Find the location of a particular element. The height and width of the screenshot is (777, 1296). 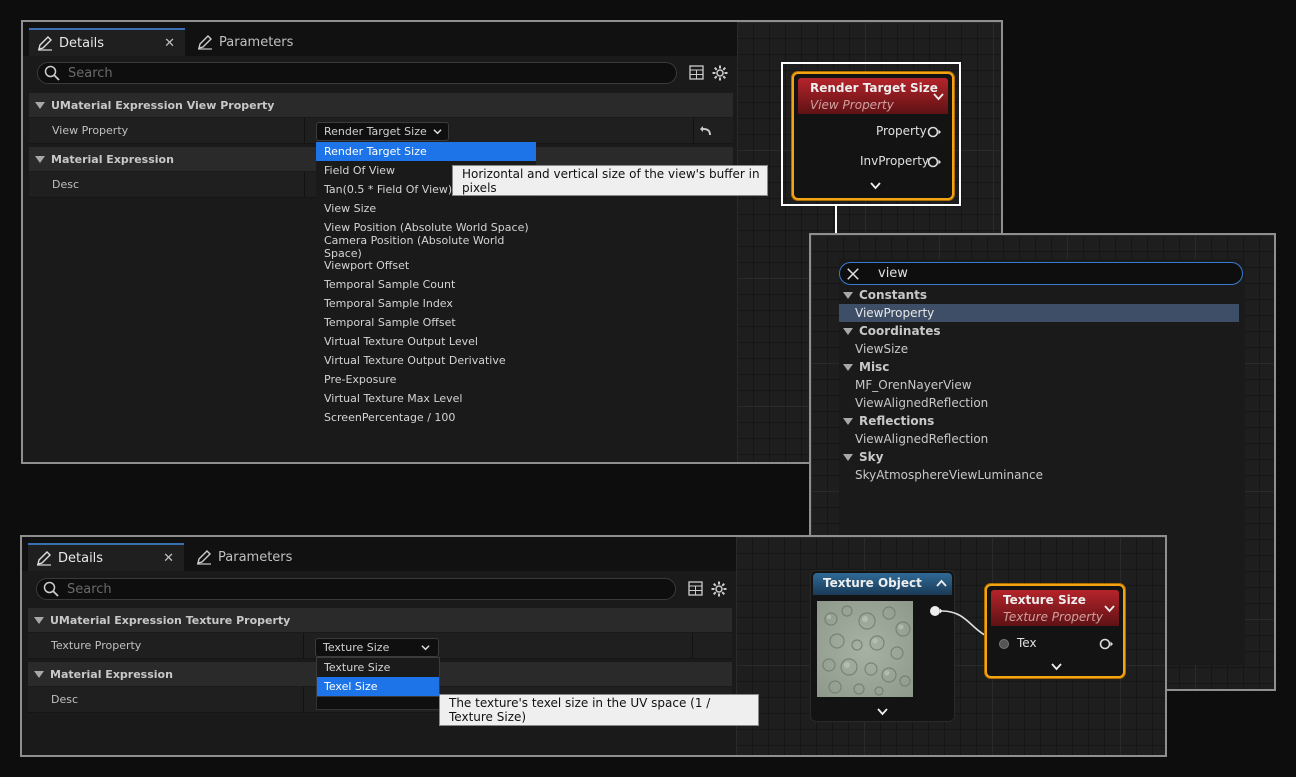

property-label: View Property is located at coordinates (90, 130).